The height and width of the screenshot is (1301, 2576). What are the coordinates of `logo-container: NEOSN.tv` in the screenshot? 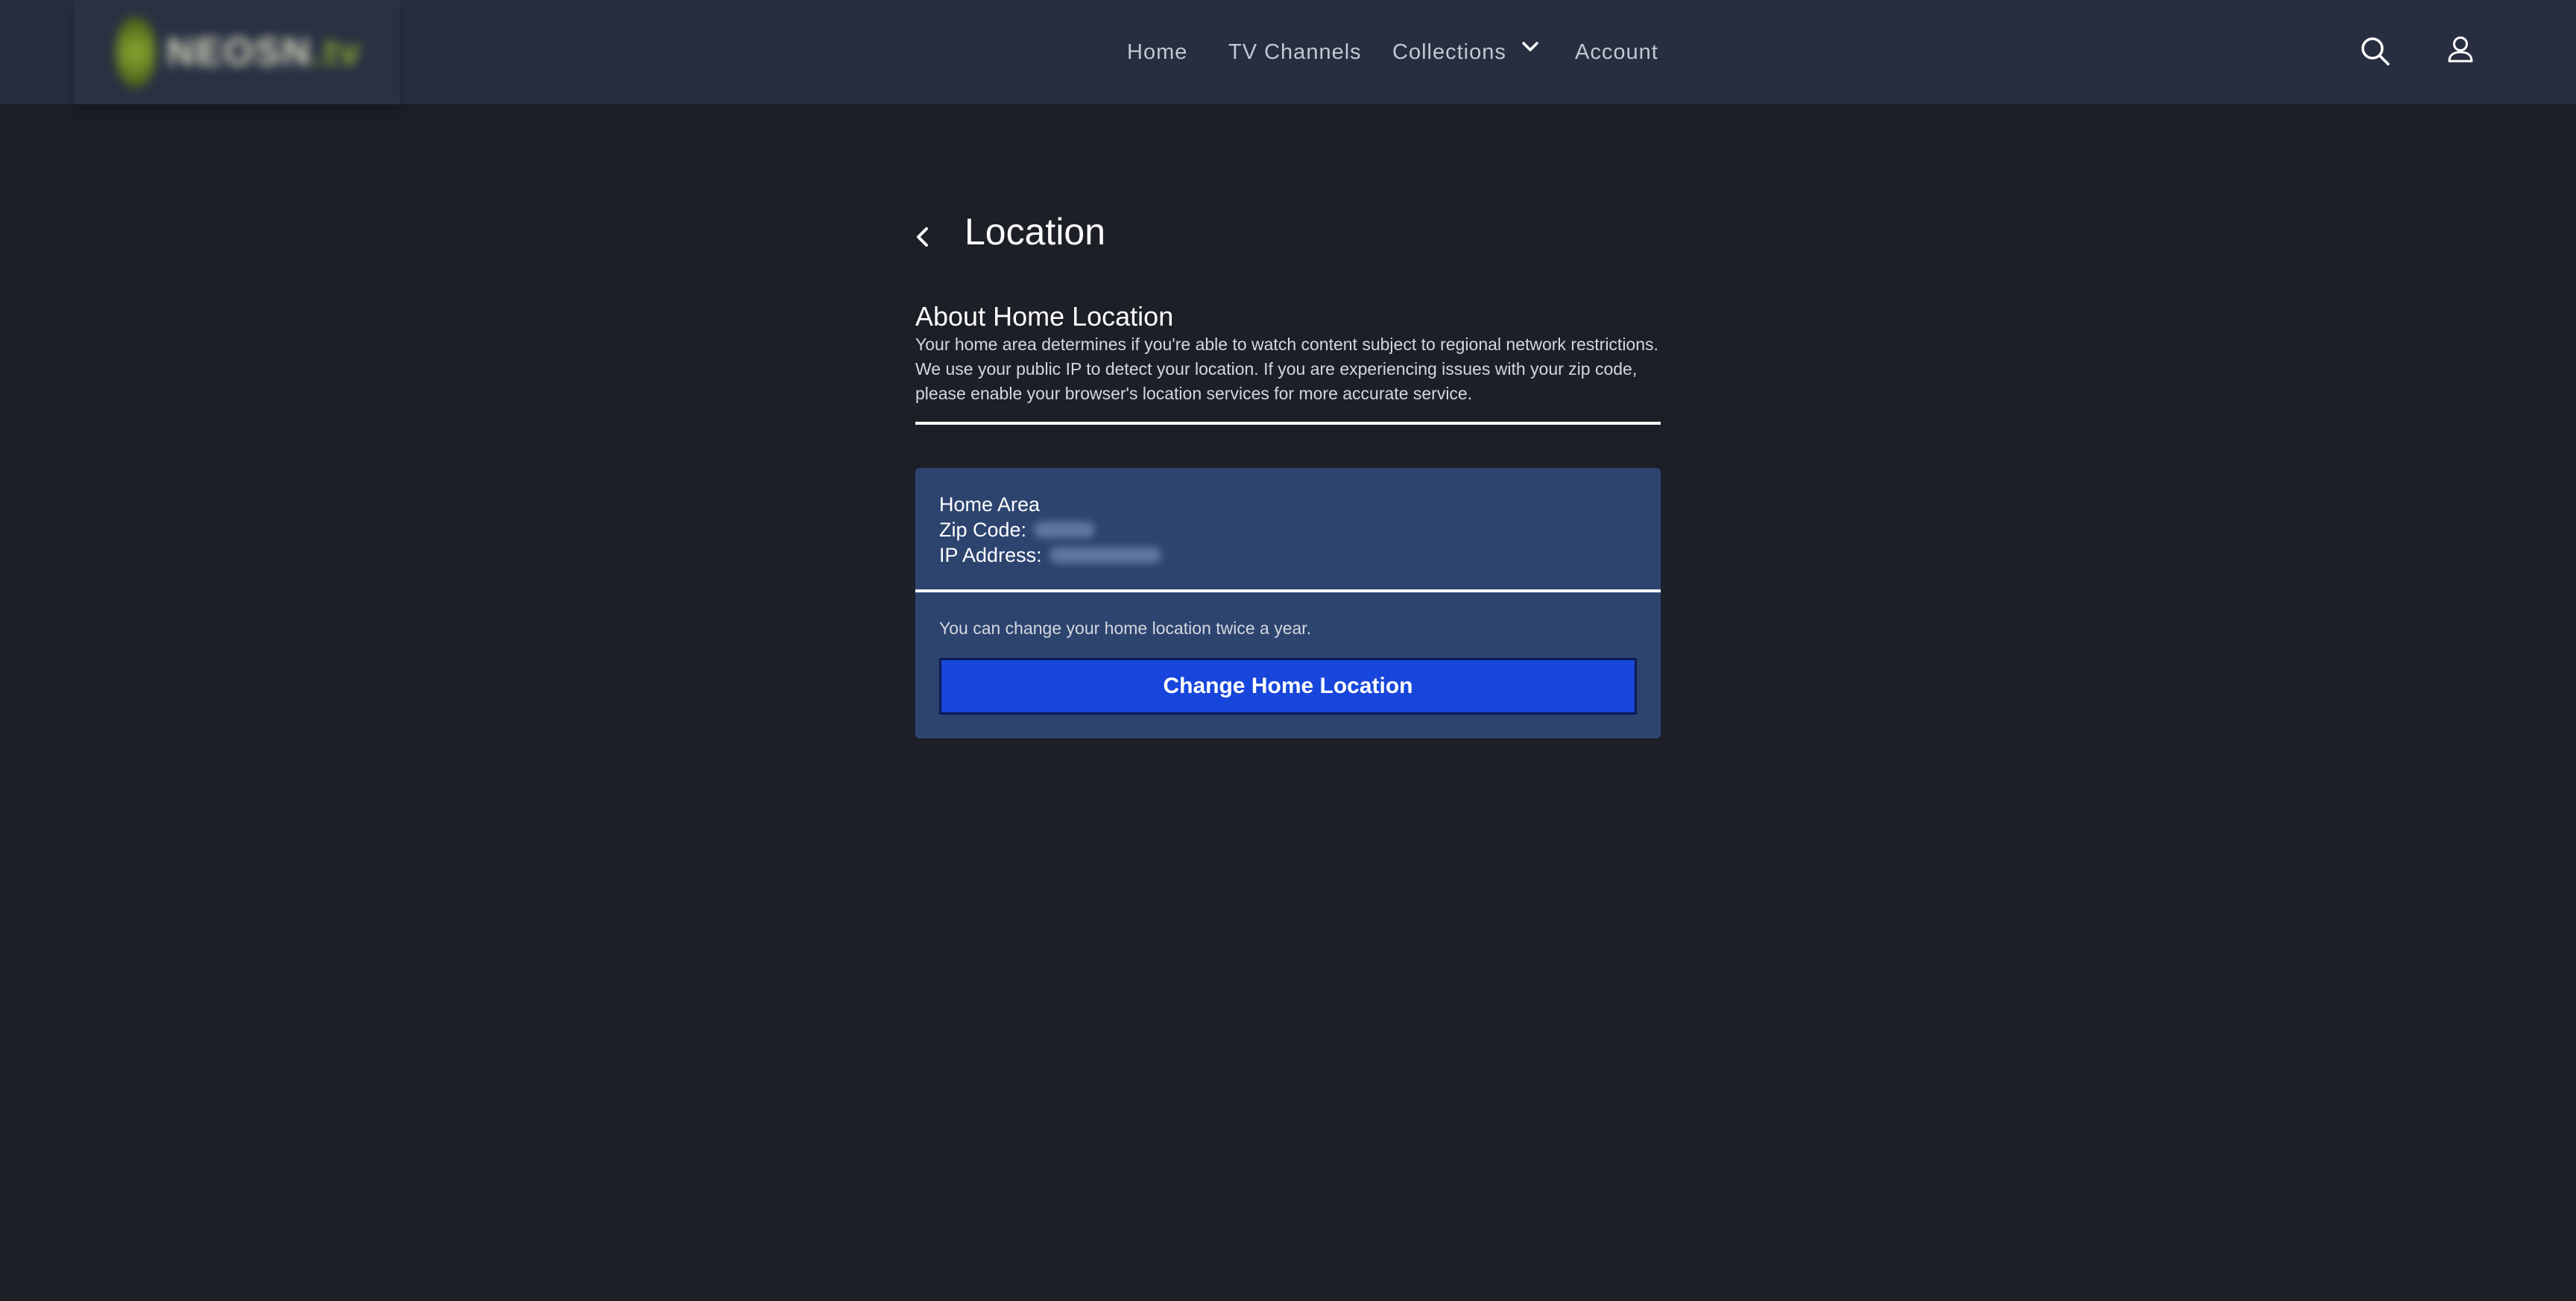 It's located at (238, 52).